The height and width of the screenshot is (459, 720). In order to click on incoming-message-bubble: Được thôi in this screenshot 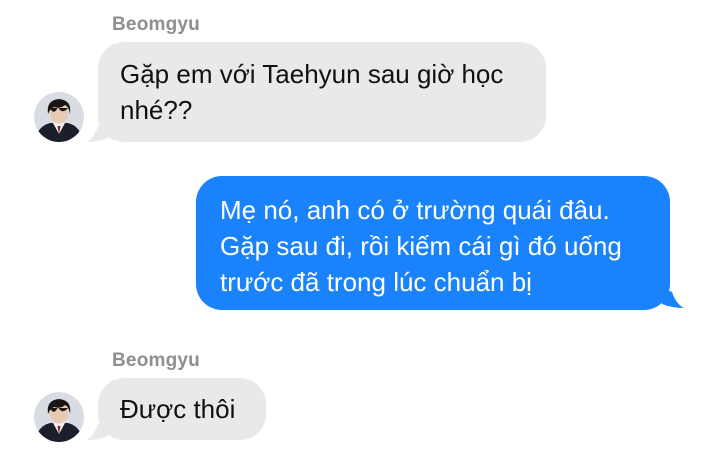, I will do `click(182, 409)`.